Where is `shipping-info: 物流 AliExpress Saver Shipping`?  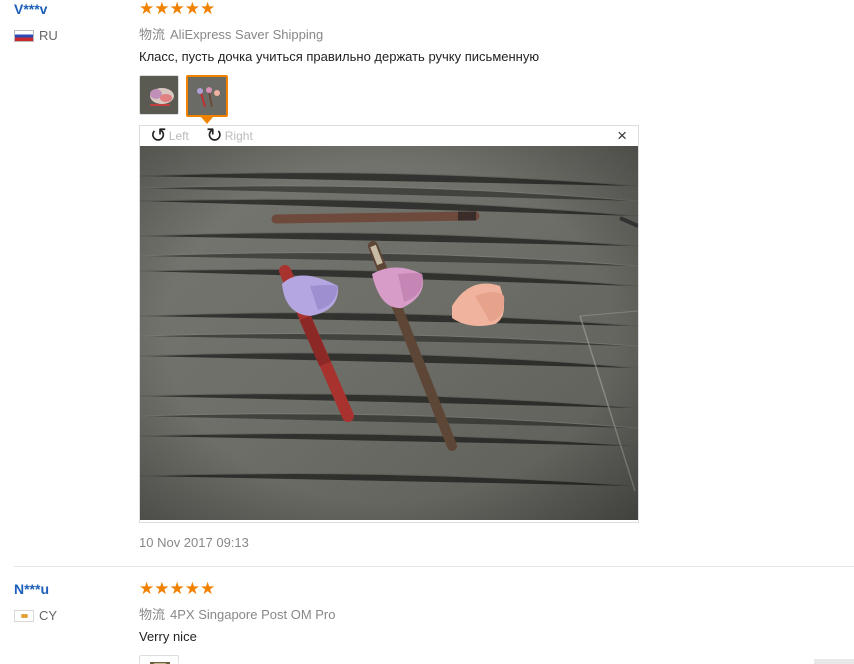
shipping-info: 物流 AliExpress Saver Shipping is located at coordinates (231, 33).